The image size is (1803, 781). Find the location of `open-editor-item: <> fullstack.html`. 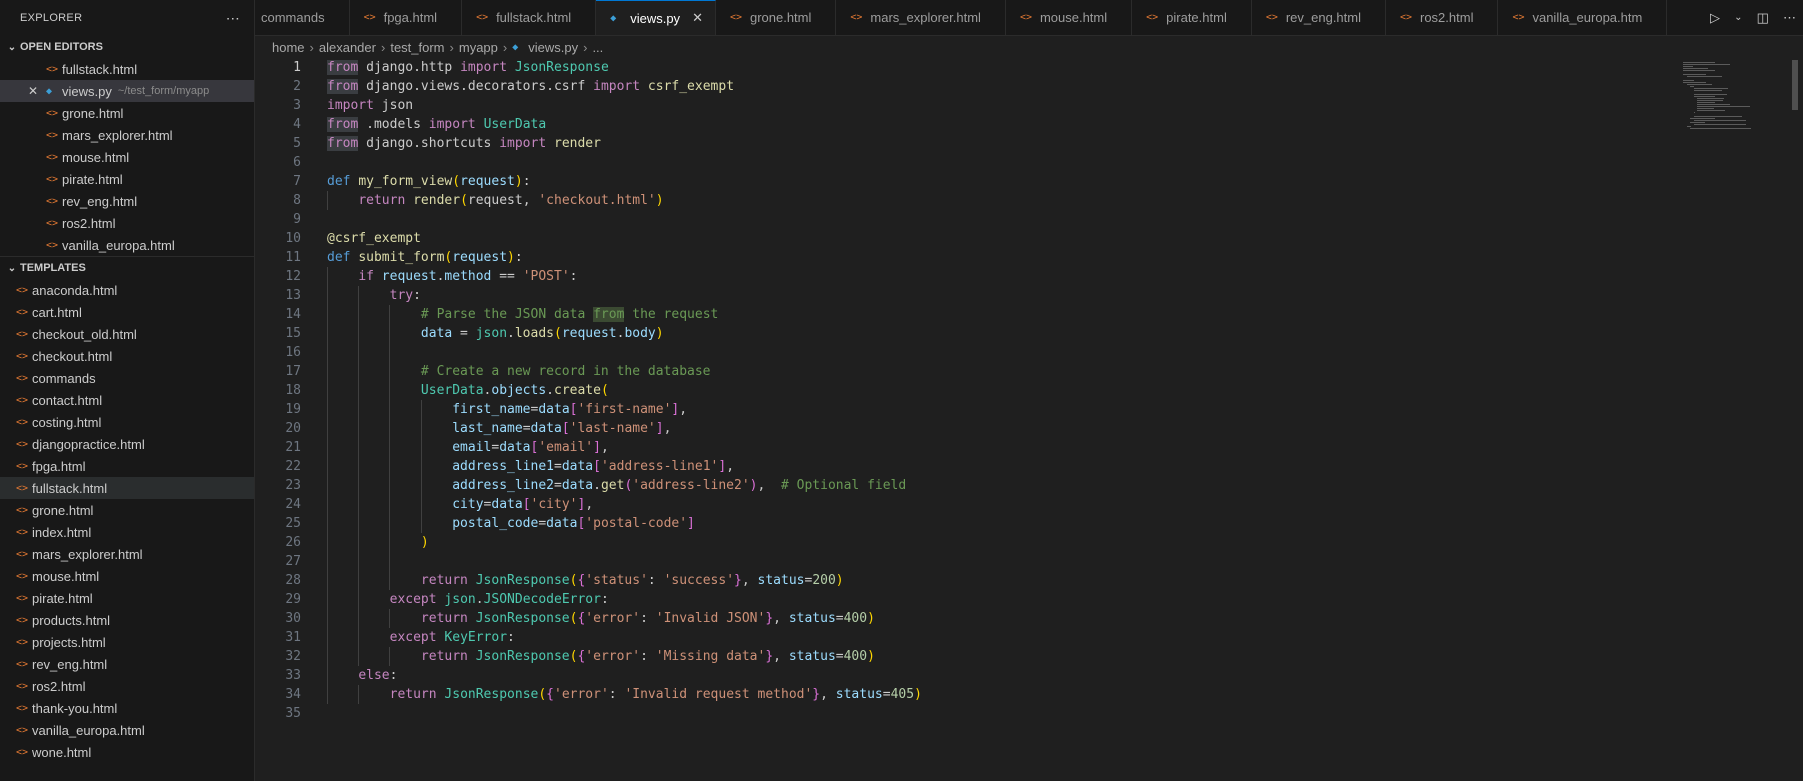

open-editor-item: <> fullstack.html is located at coordinates (127, 69).